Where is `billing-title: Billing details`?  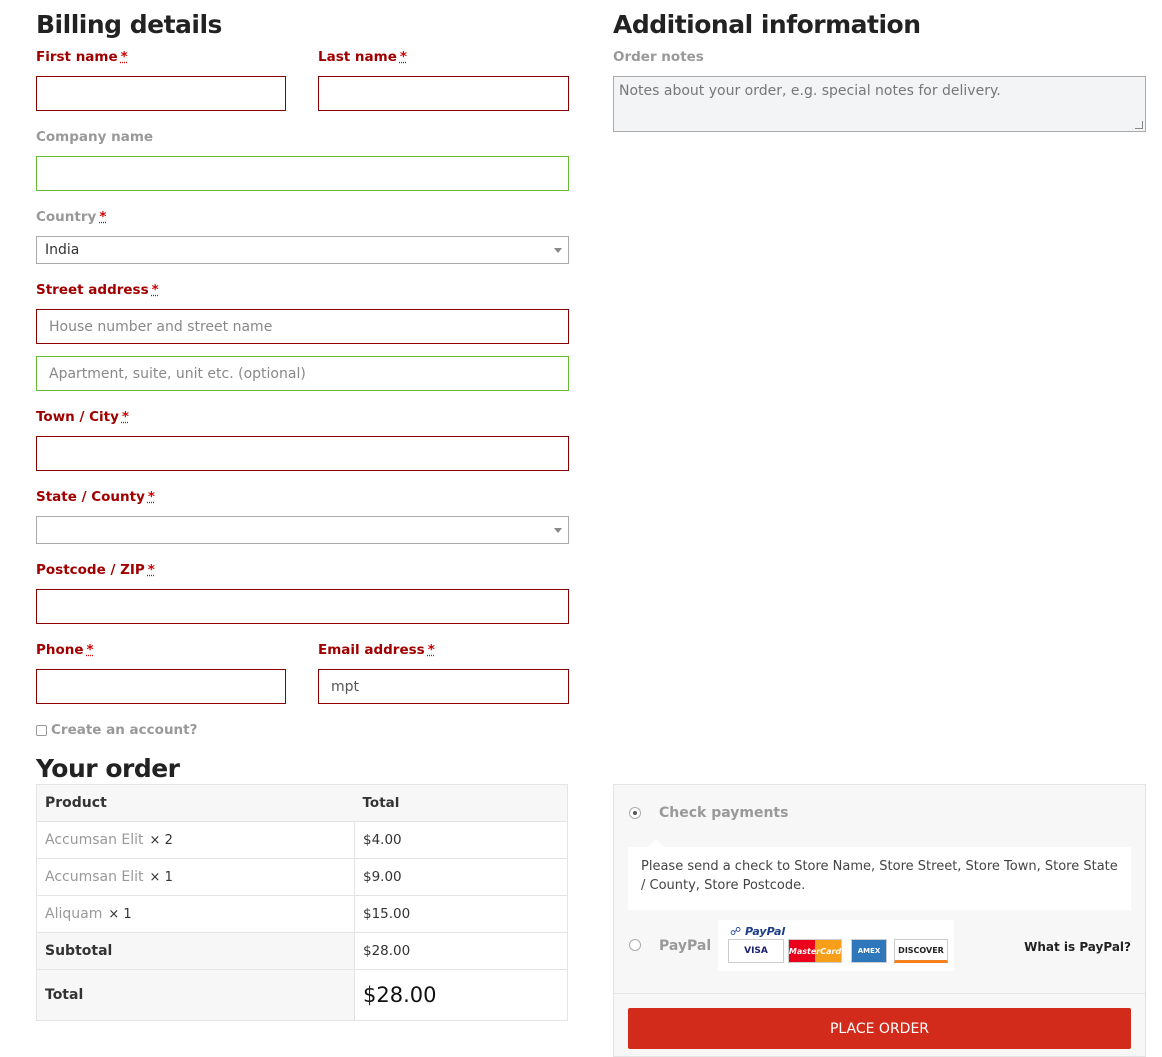
billing-title: Billing details is located at coordinates (129, 24).